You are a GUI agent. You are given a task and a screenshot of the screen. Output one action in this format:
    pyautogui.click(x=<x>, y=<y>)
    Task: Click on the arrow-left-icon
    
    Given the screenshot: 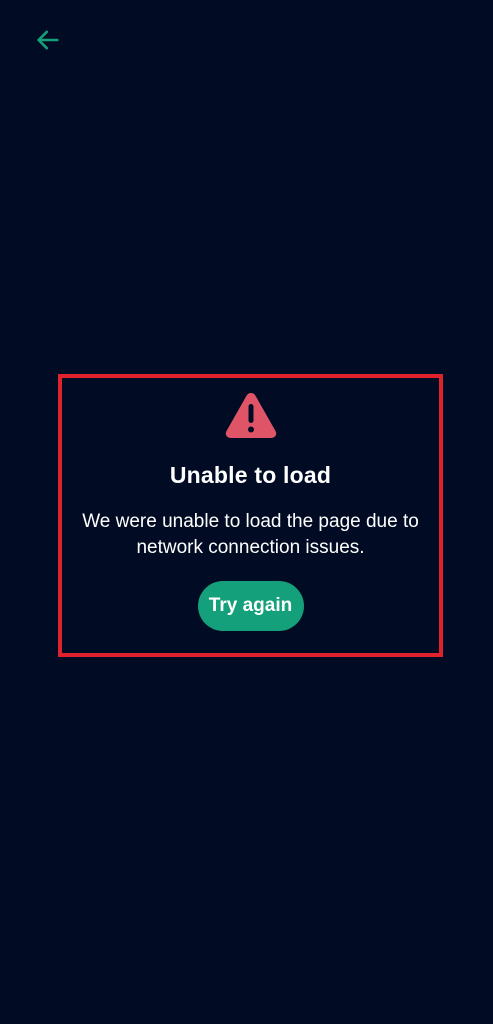 What is the action you would take?
    pyautogui.click(x=48, y=40)
    